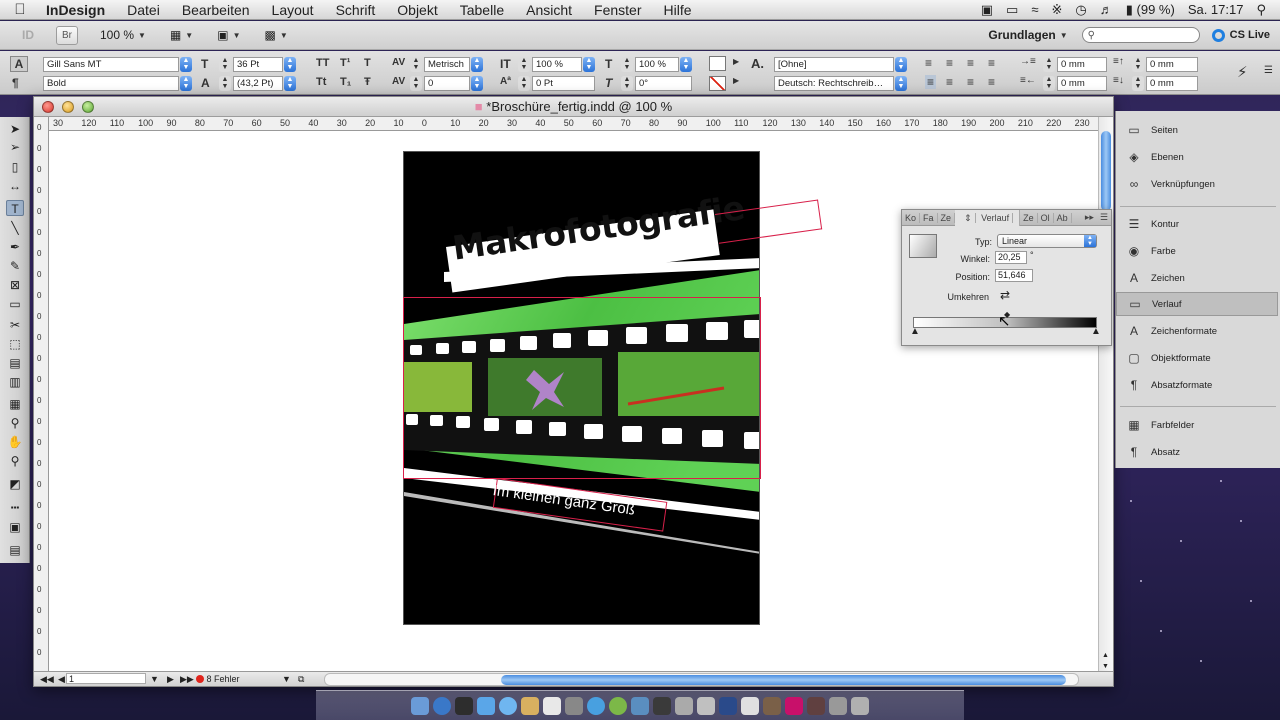  Describe the element at coordinates (301, 679) in the screenshot. I see `open-in-window-icon: ⧉` at that location.